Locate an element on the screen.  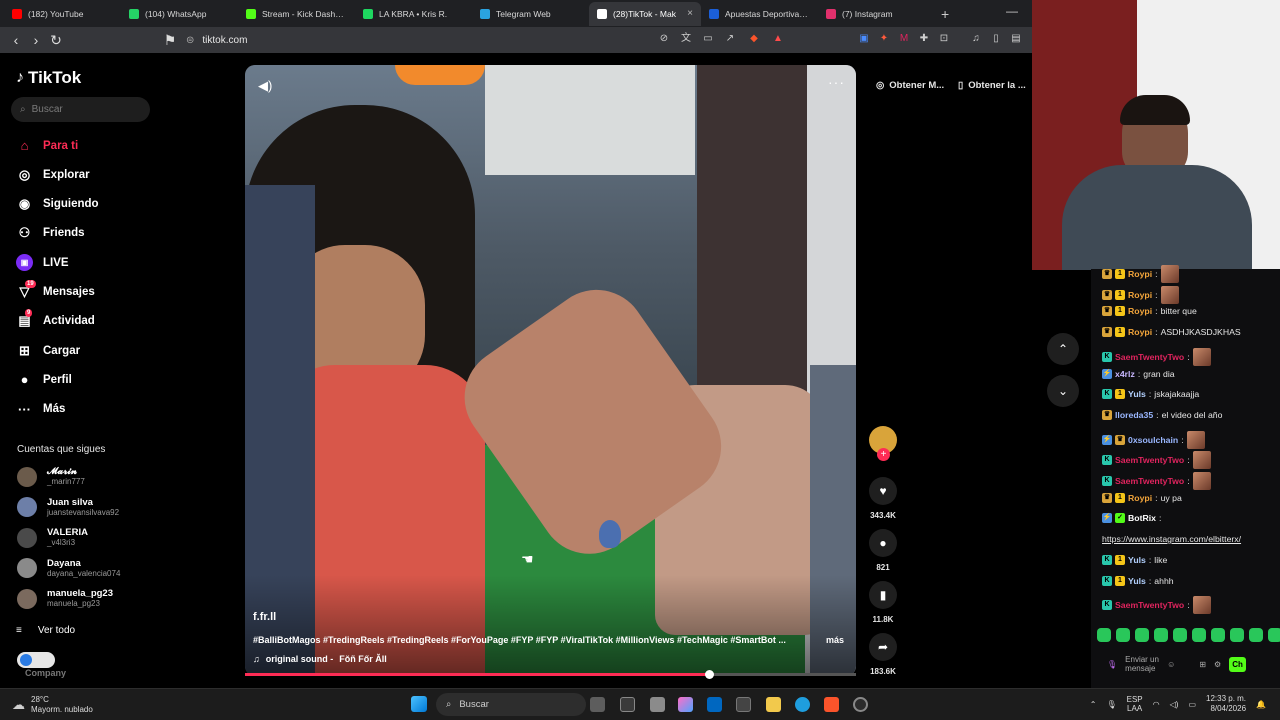
company-link: Company is located at coordinates (45, 673).